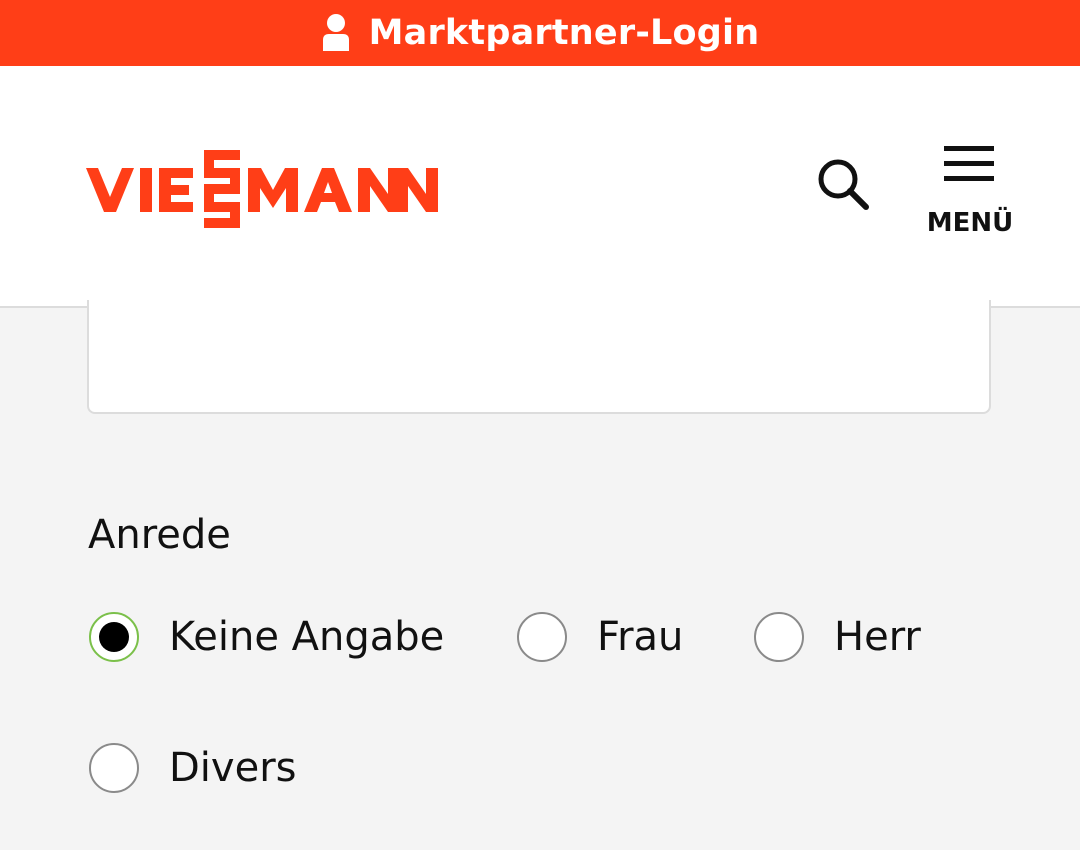 The height and width of the screenshot is (850, 1080). I want to click on radio-checked-dot, so click(114, 637).